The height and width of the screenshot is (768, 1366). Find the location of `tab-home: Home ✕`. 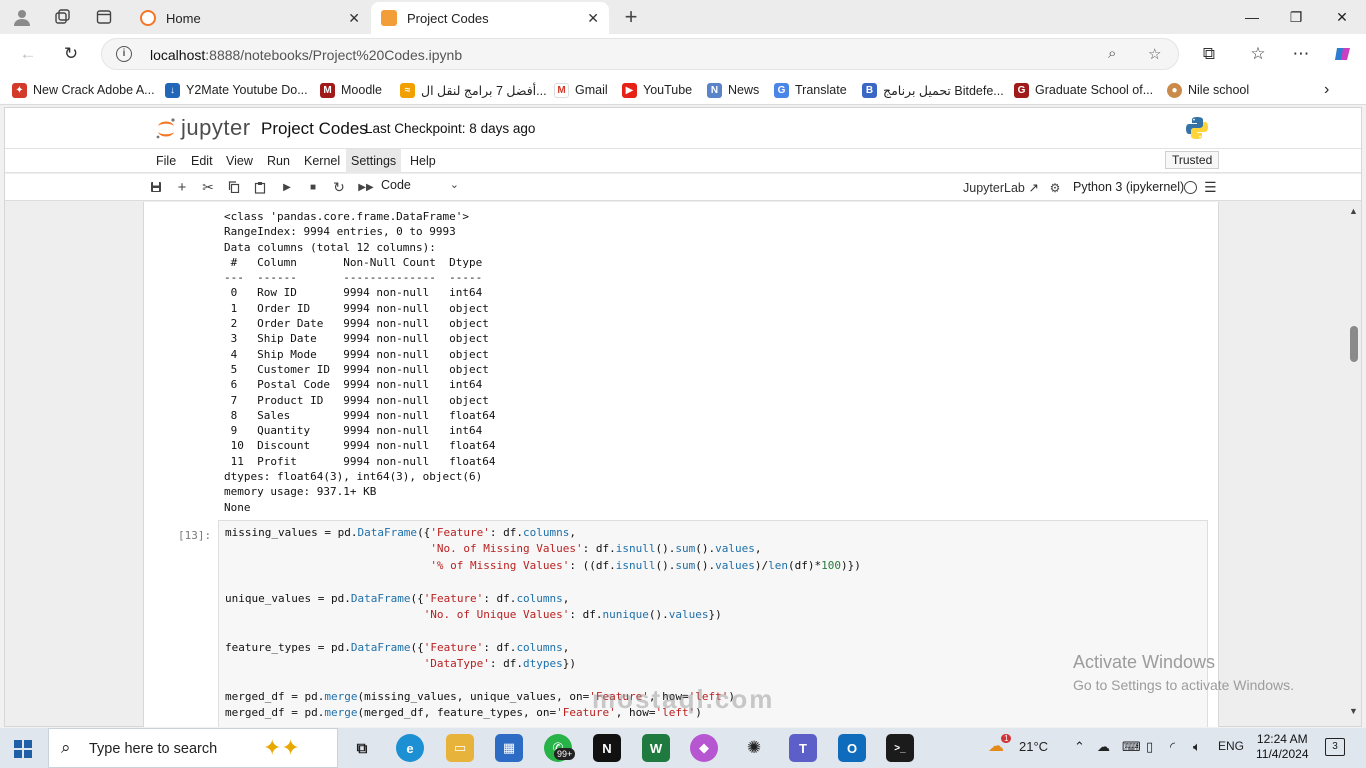

tab-home: Home ✕ is located at coordinates (250, 18).